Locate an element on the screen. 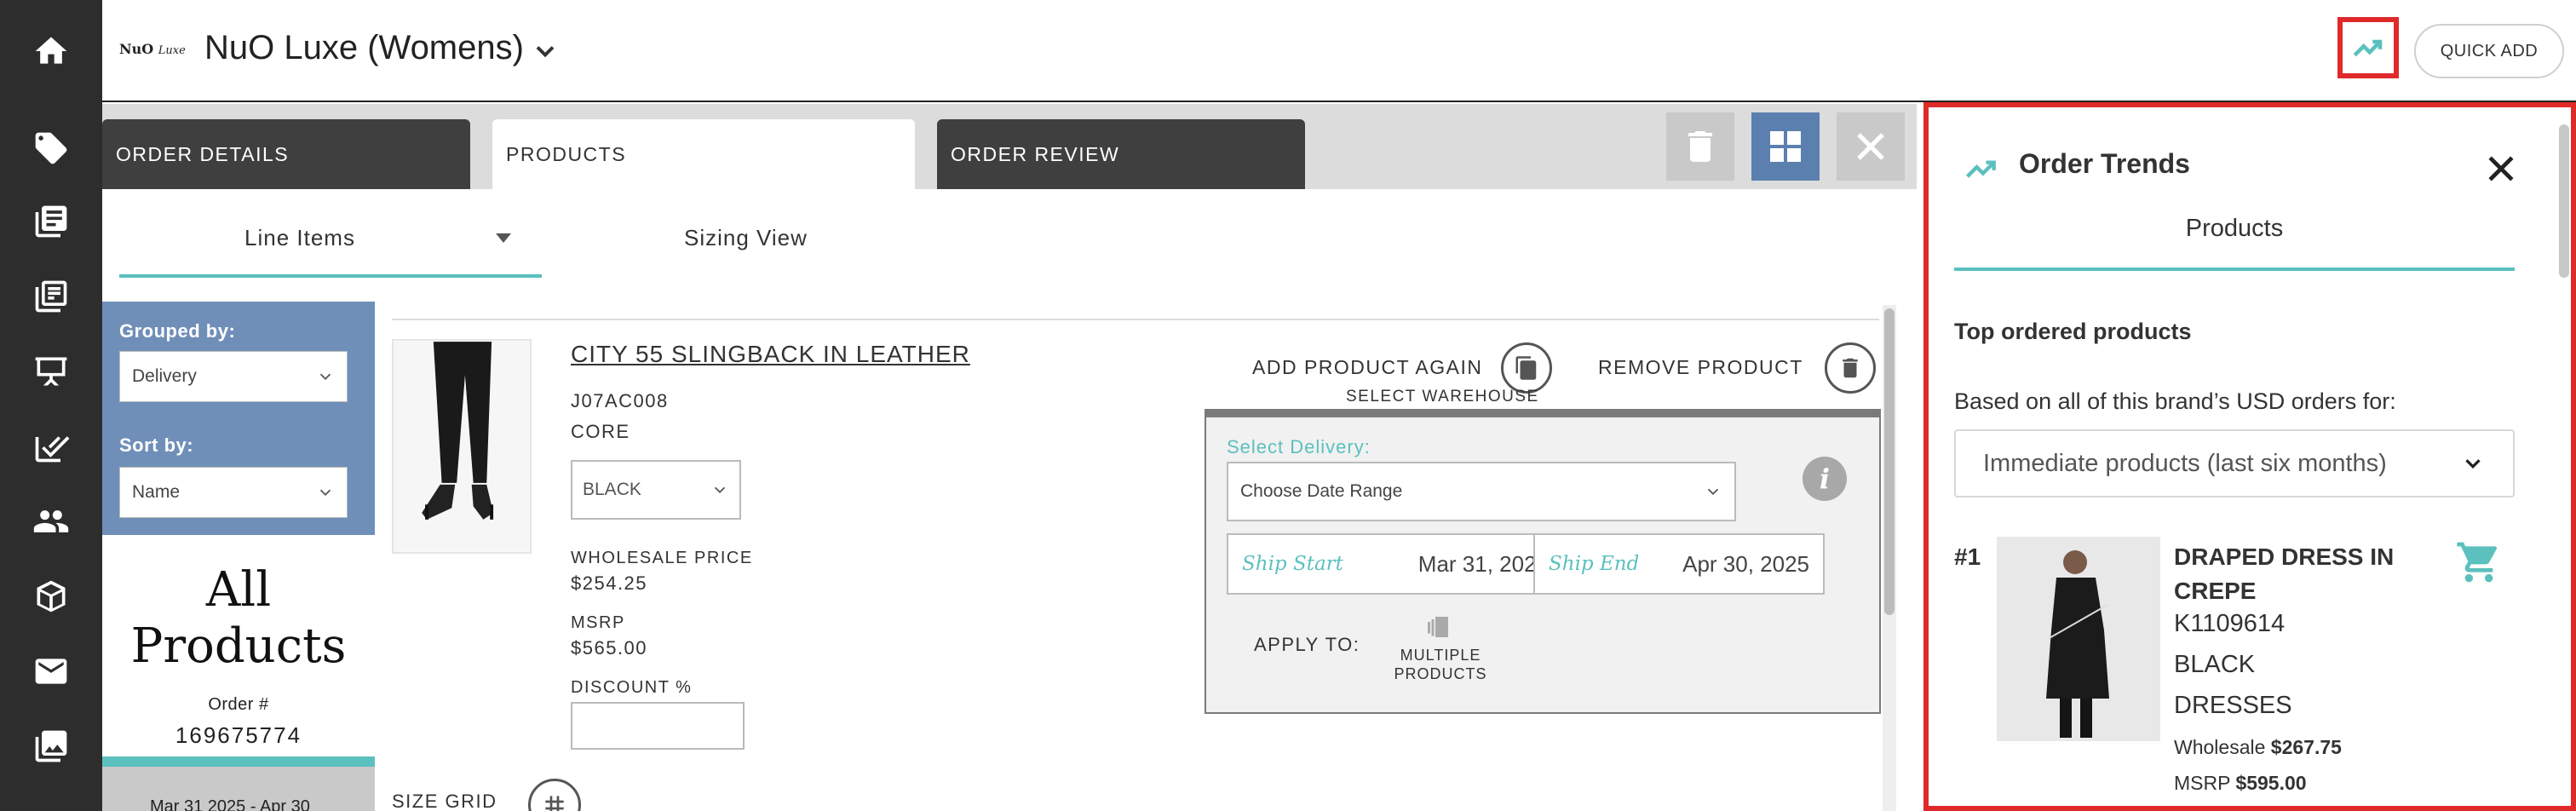  tab-order-details: ORDER DETAILS is located at coordinates (286, 154).